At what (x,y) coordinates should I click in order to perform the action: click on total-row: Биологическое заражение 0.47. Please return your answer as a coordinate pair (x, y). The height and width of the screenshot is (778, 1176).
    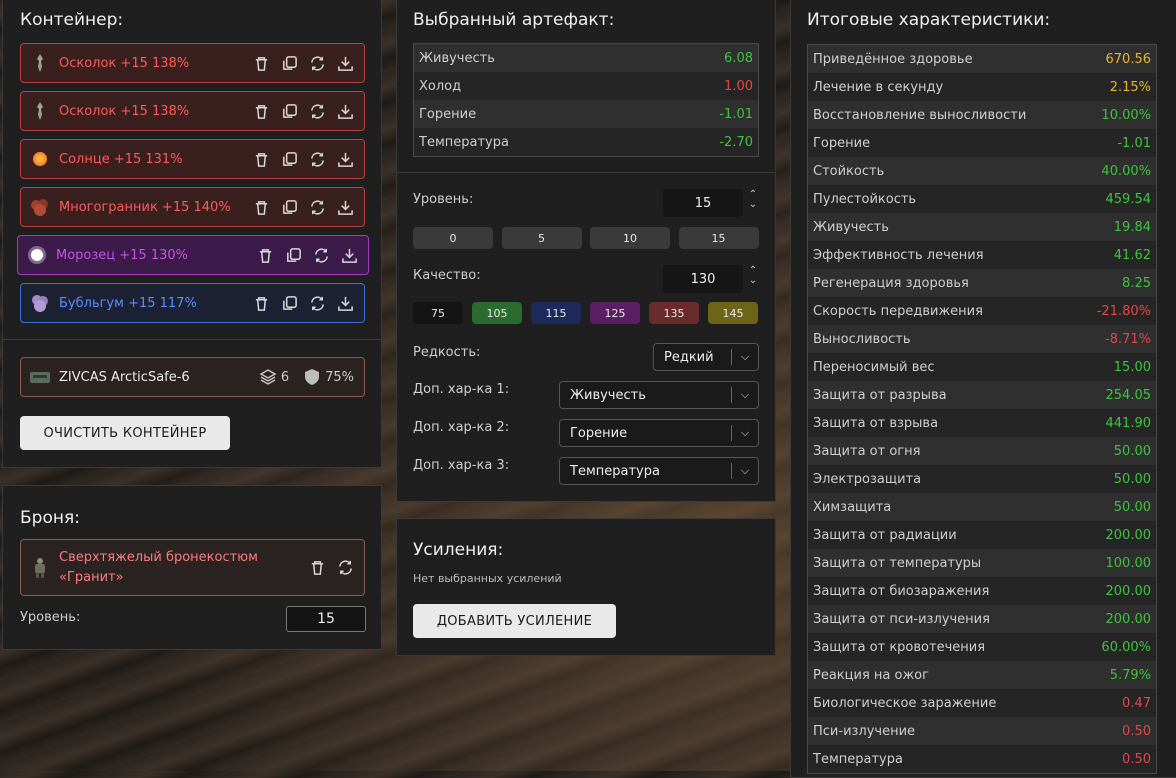
    Looking at the image, I should click on (982, 703).